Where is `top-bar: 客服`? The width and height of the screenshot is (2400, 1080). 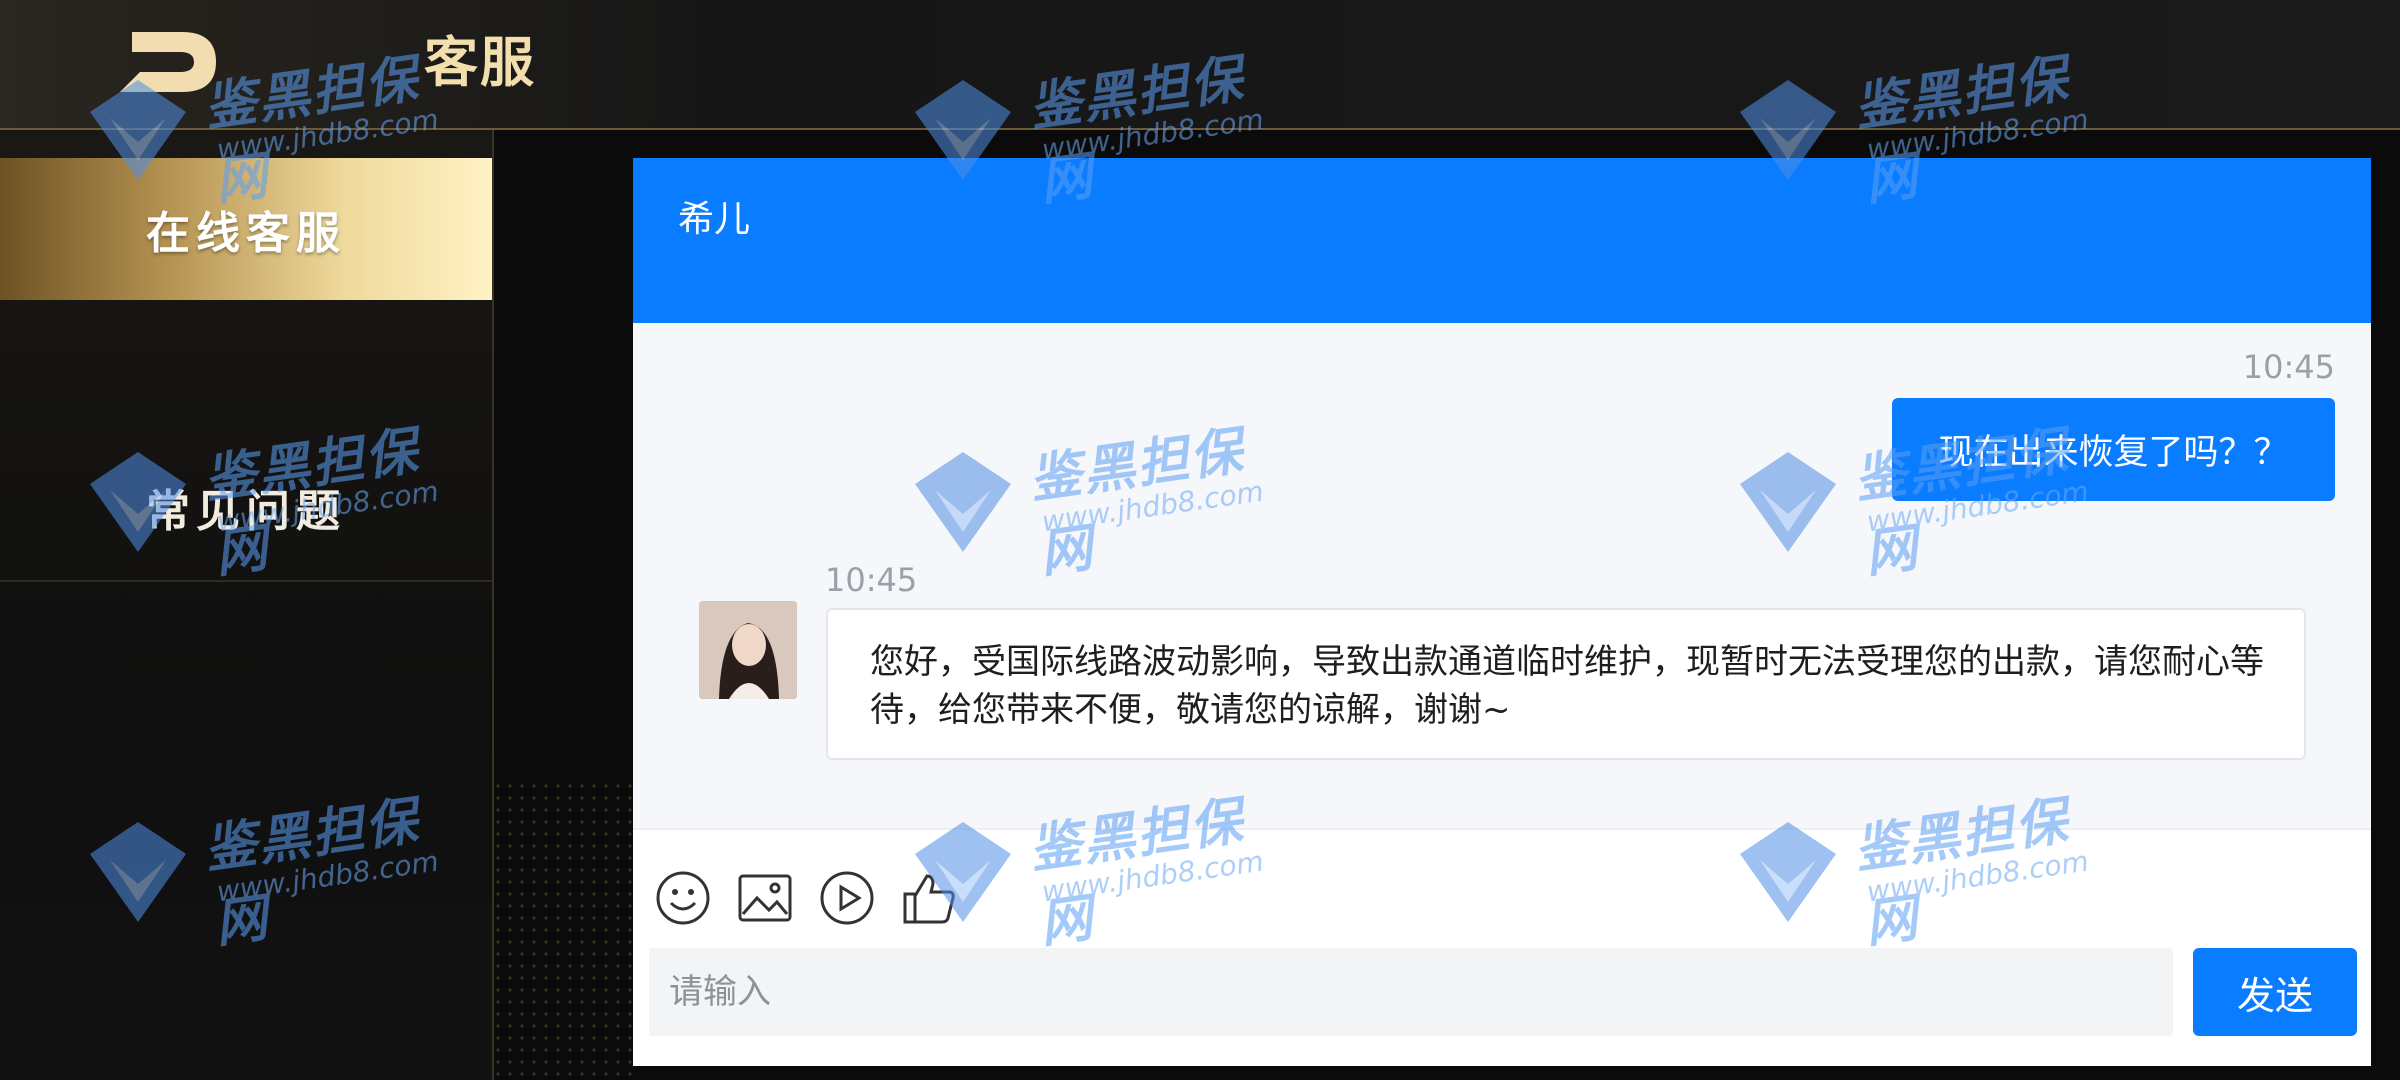
top-bar: 客服 is located at coordinates (1200, 65).